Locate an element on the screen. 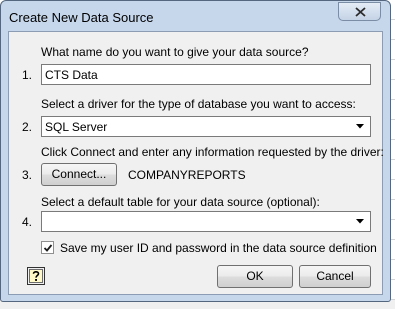  ok-button: OK is located at coordinates (255, 276).